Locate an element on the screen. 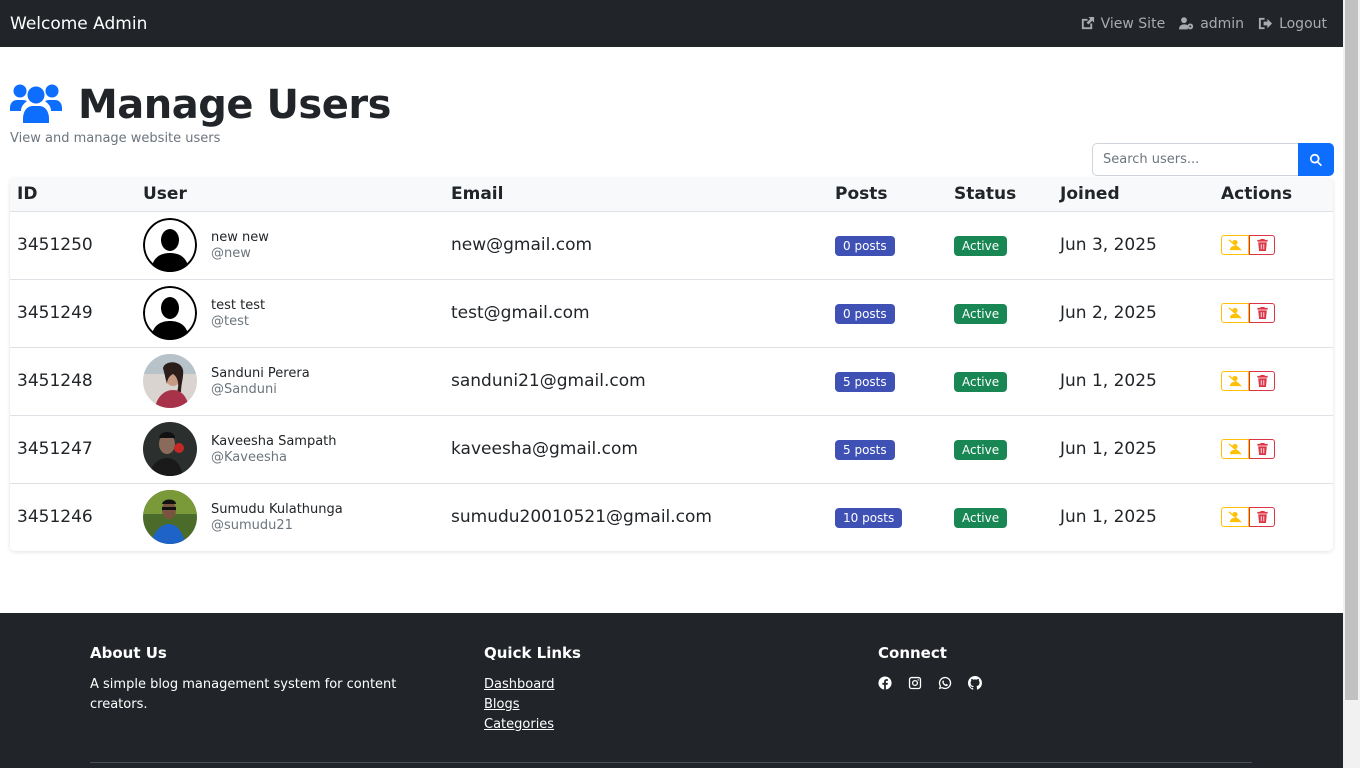  user-name: test test is located at coordinates (238, 305).